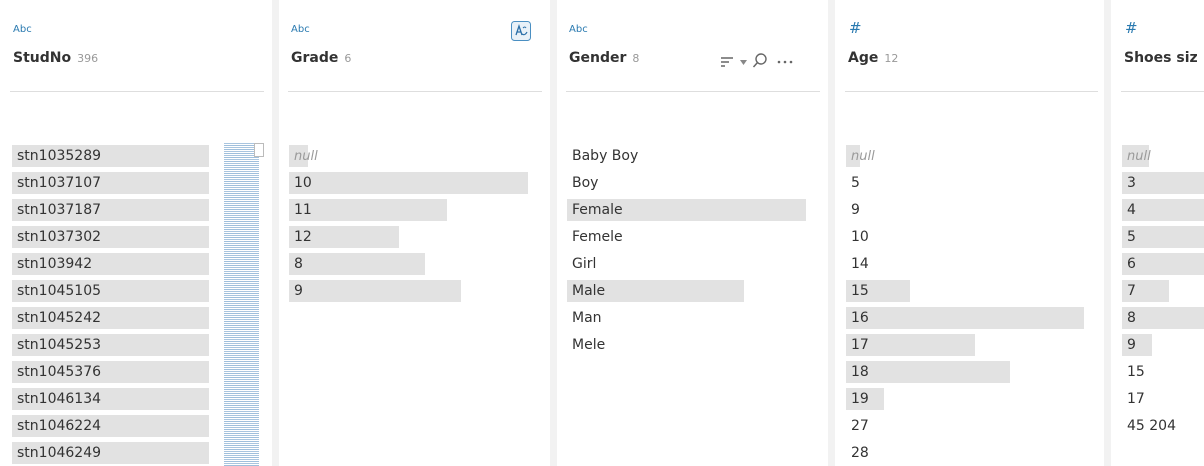 Image resolution: width=1204 pixels, height=466 pixels. What do you see at coordinates (303, 210) in the screenshot?
I see `value-label: 11` at bounding box center [303, 210].